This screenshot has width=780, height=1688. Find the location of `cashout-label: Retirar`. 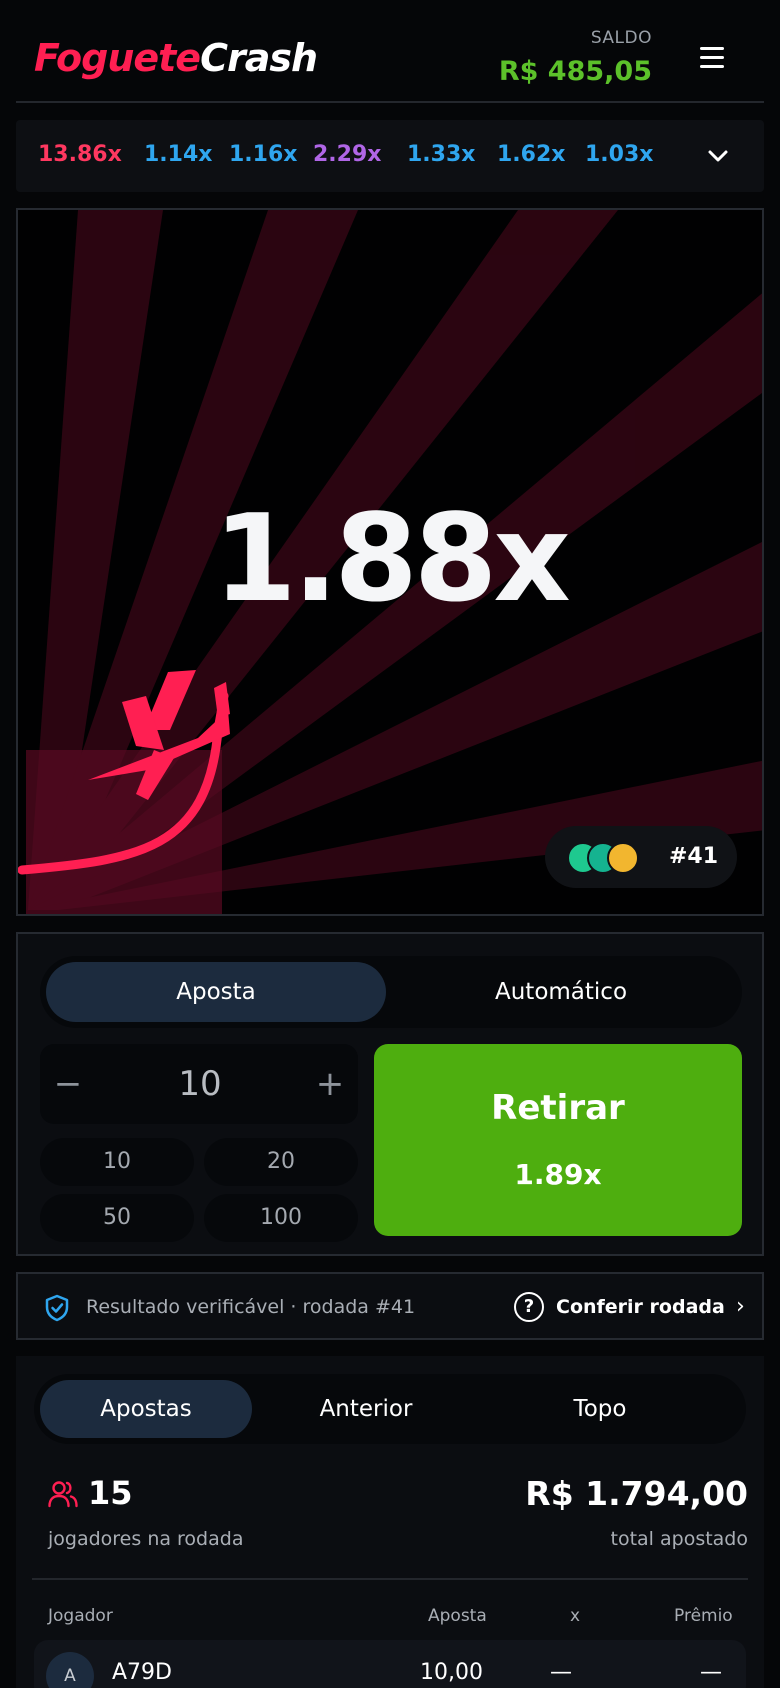

cashout-label: Retirar is located at coordinates (558, 1108).